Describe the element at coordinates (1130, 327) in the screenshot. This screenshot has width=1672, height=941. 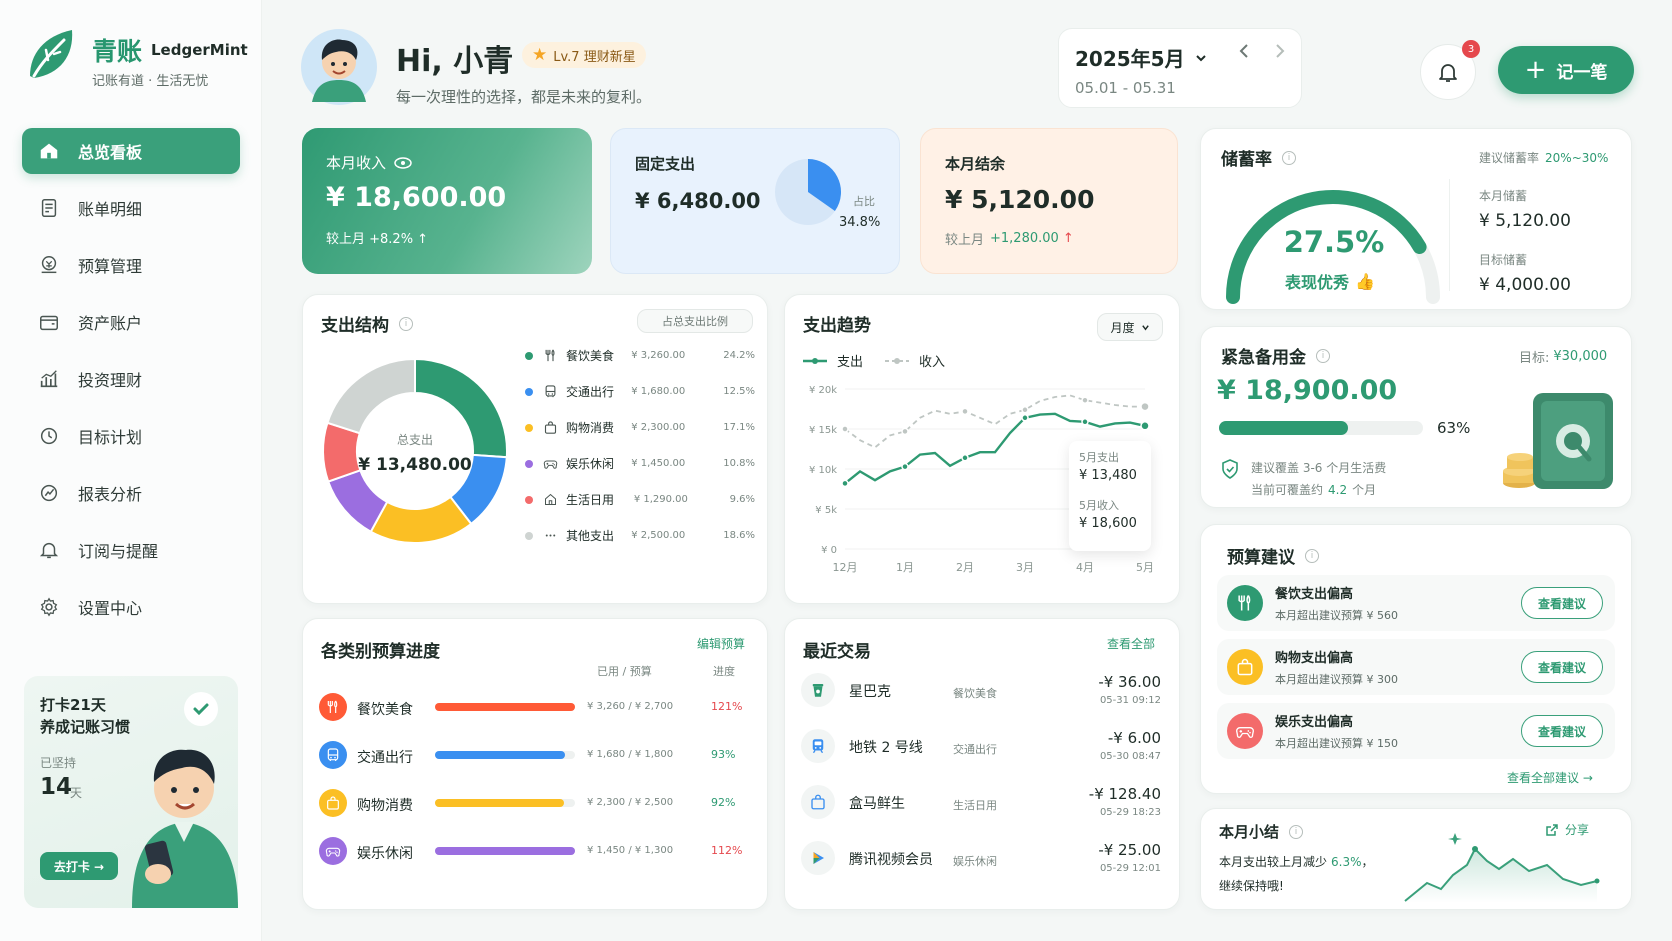
I see `trend-period-select: 月度` at that location.